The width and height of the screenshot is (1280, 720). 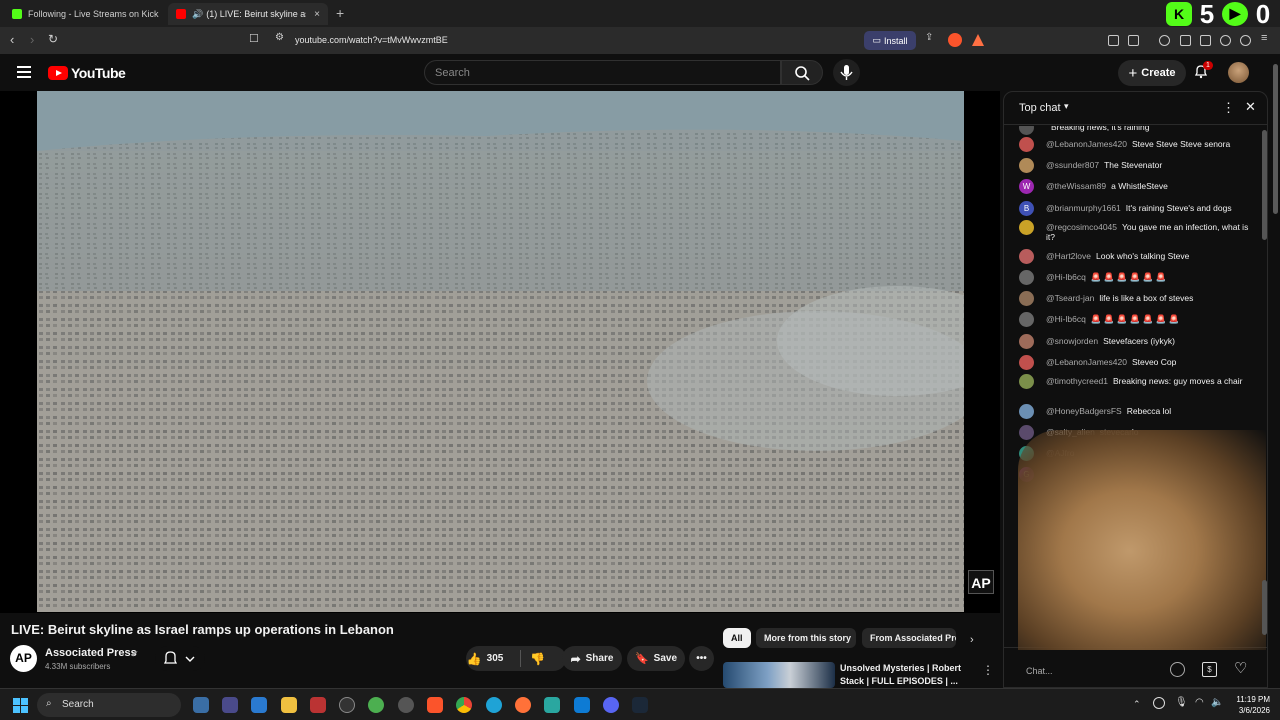 What do you see at coordinates (1137, 341) in the screenshot?
I see `chat-message: @snowjorden Stevefacers (iykyk)` at bounding box center [1137, 341].